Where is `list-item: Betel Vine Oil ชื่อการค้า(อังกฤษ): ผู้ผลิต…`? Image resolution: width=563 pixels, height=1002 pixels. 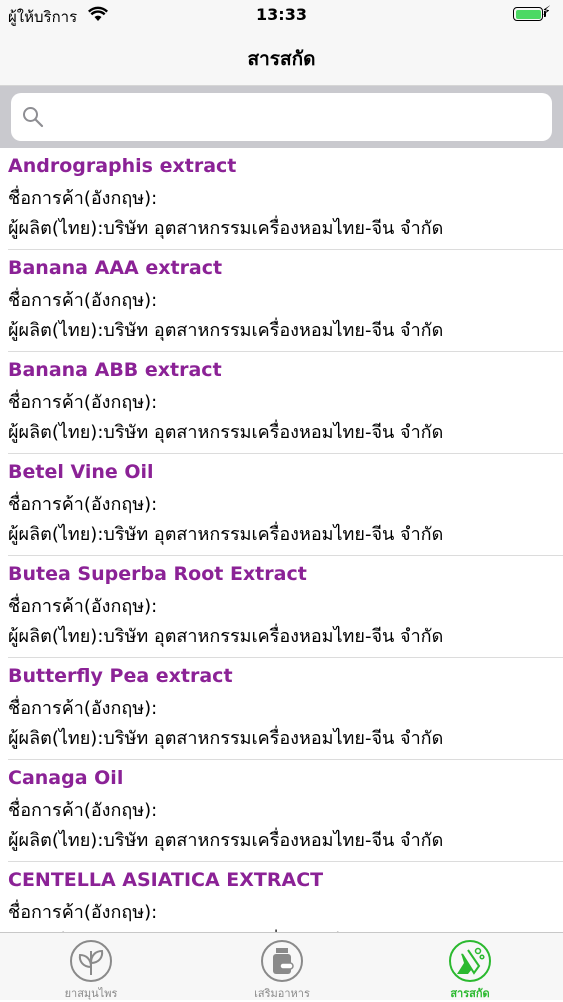
list-item: Betel Vine Oil ชื่อการค้า(อังกฤษ): ผู้ผลิต… is located at coordinates (281, 505).